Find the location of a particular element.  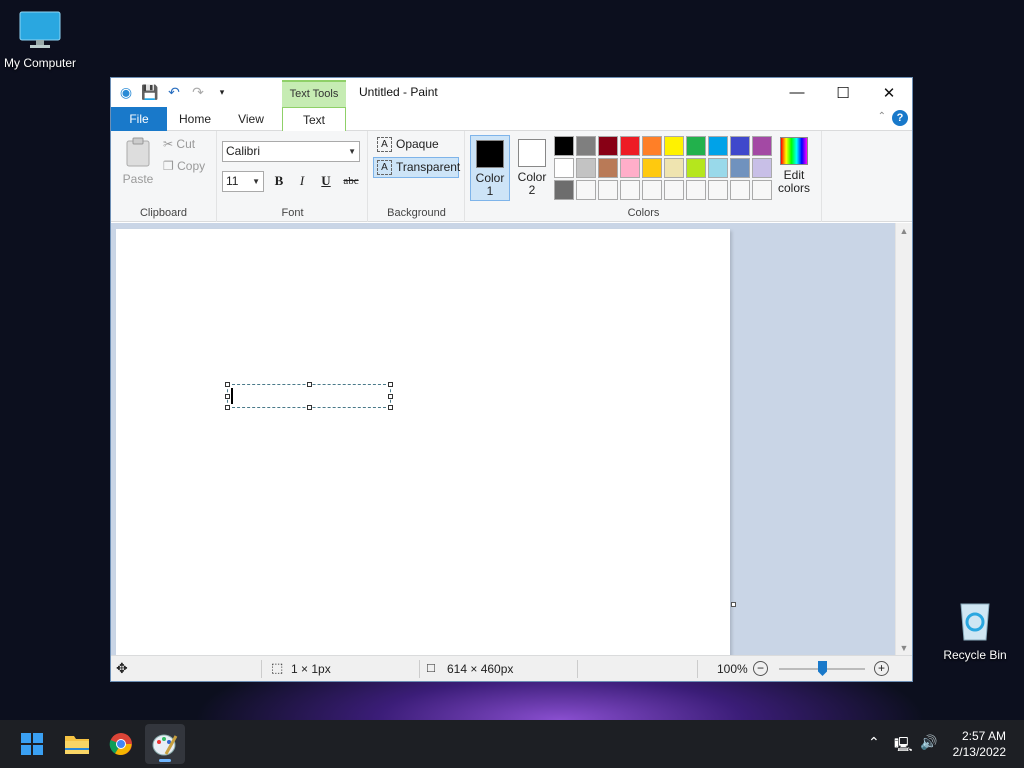

close-button: ✕ is located at coordinates (889, 92).